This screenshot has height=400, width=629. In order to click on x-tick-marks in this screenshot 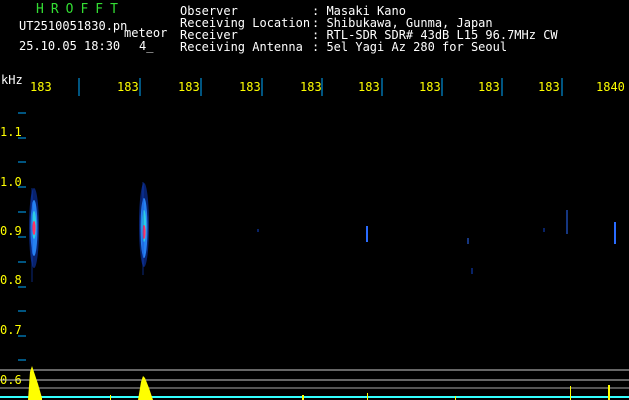, I will do `click(320, 87)`.